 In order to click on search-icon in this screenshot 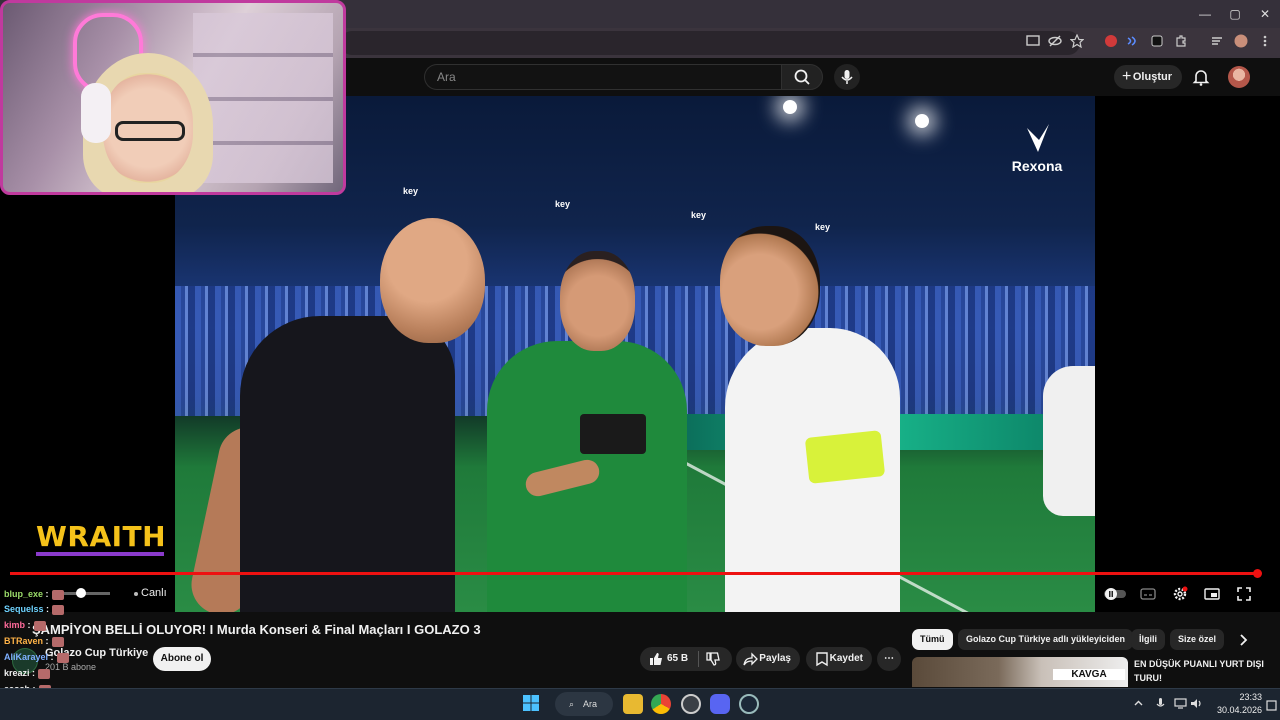, I will do `click(802, 77)`.